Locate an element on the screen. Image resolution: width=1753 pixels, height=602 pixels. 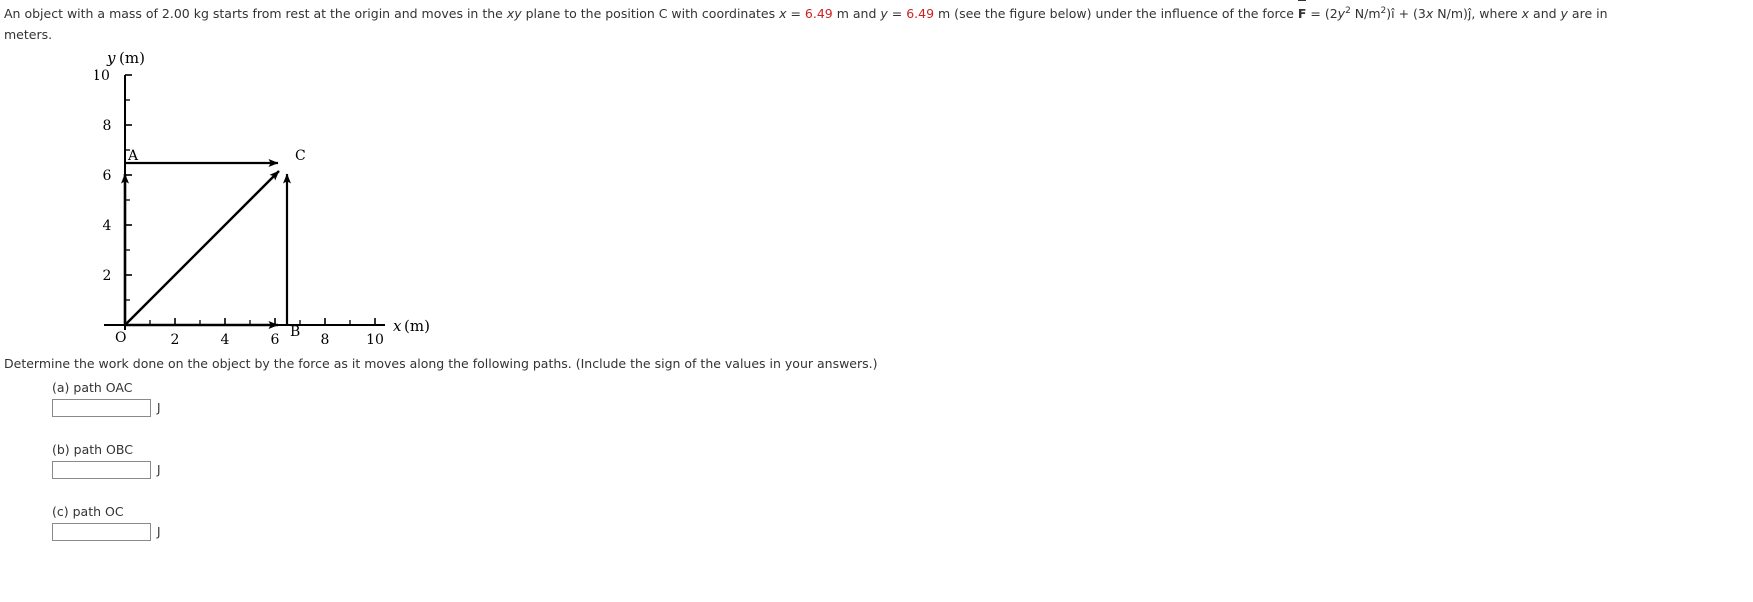
problem-text-part2: plane to the position C with coordinates is located at coordinates (650, 13).